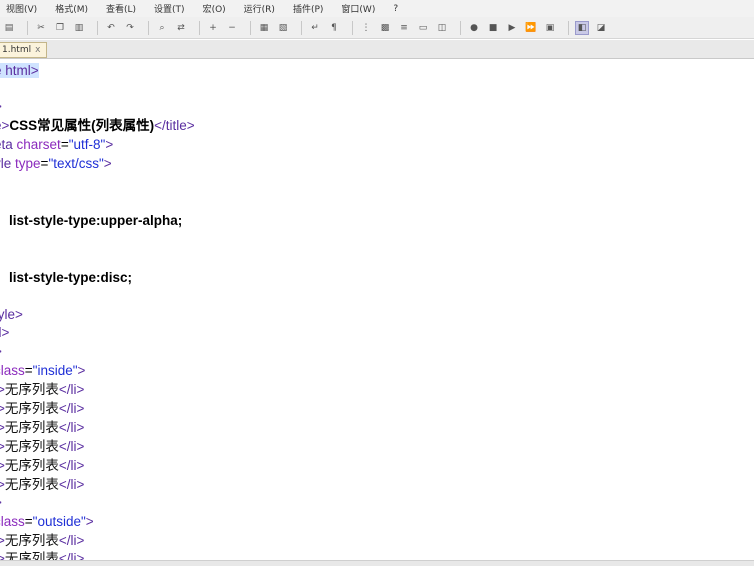 The height and width of the screenshot is (566, 754). What do you see at coordinates (366, 28) in the screenshot?
I see `indent-guide-icon: ⋮` at bounding box center [366, 28].